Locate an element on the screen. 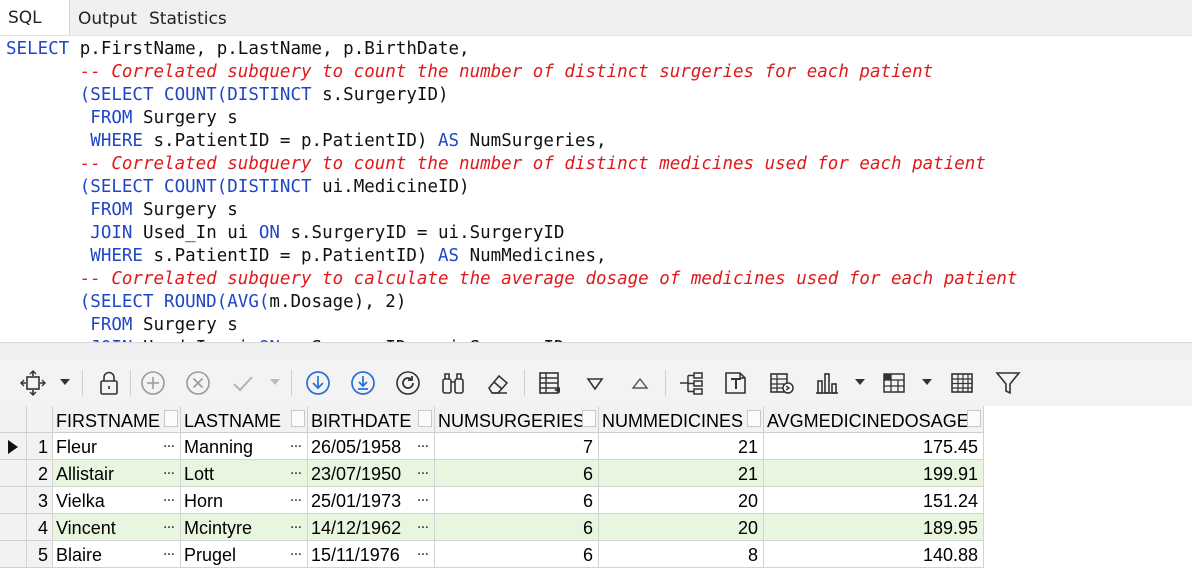 The height and width of the screenshot is (573, 1192). fetch-last-button is located at coordinates (363, 383).